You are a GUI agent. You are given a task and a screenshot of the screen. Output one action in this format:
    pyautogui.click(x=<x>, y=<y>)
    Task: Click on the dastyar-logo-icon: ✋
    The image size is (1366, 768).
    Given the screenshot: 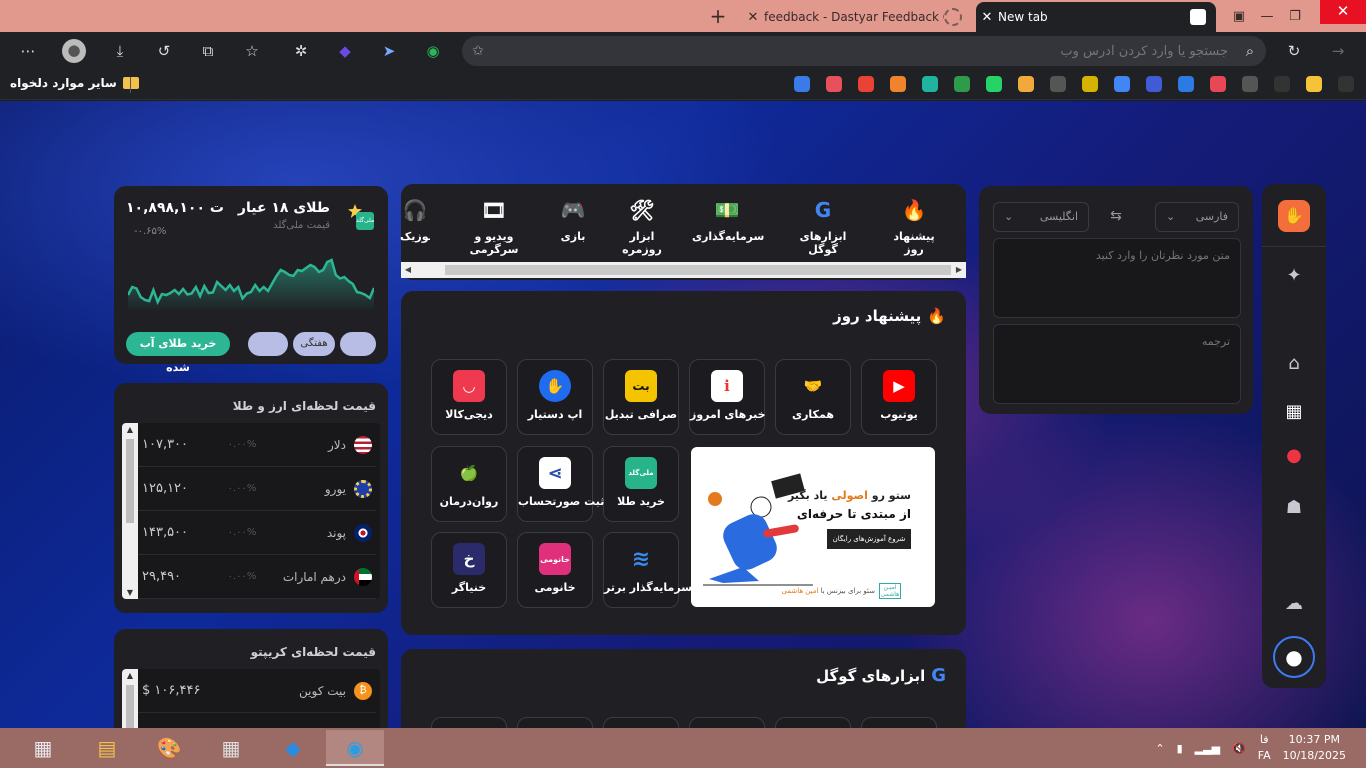 What is the action you would take?
    pyautogui.click(x=1294, y=216)
    